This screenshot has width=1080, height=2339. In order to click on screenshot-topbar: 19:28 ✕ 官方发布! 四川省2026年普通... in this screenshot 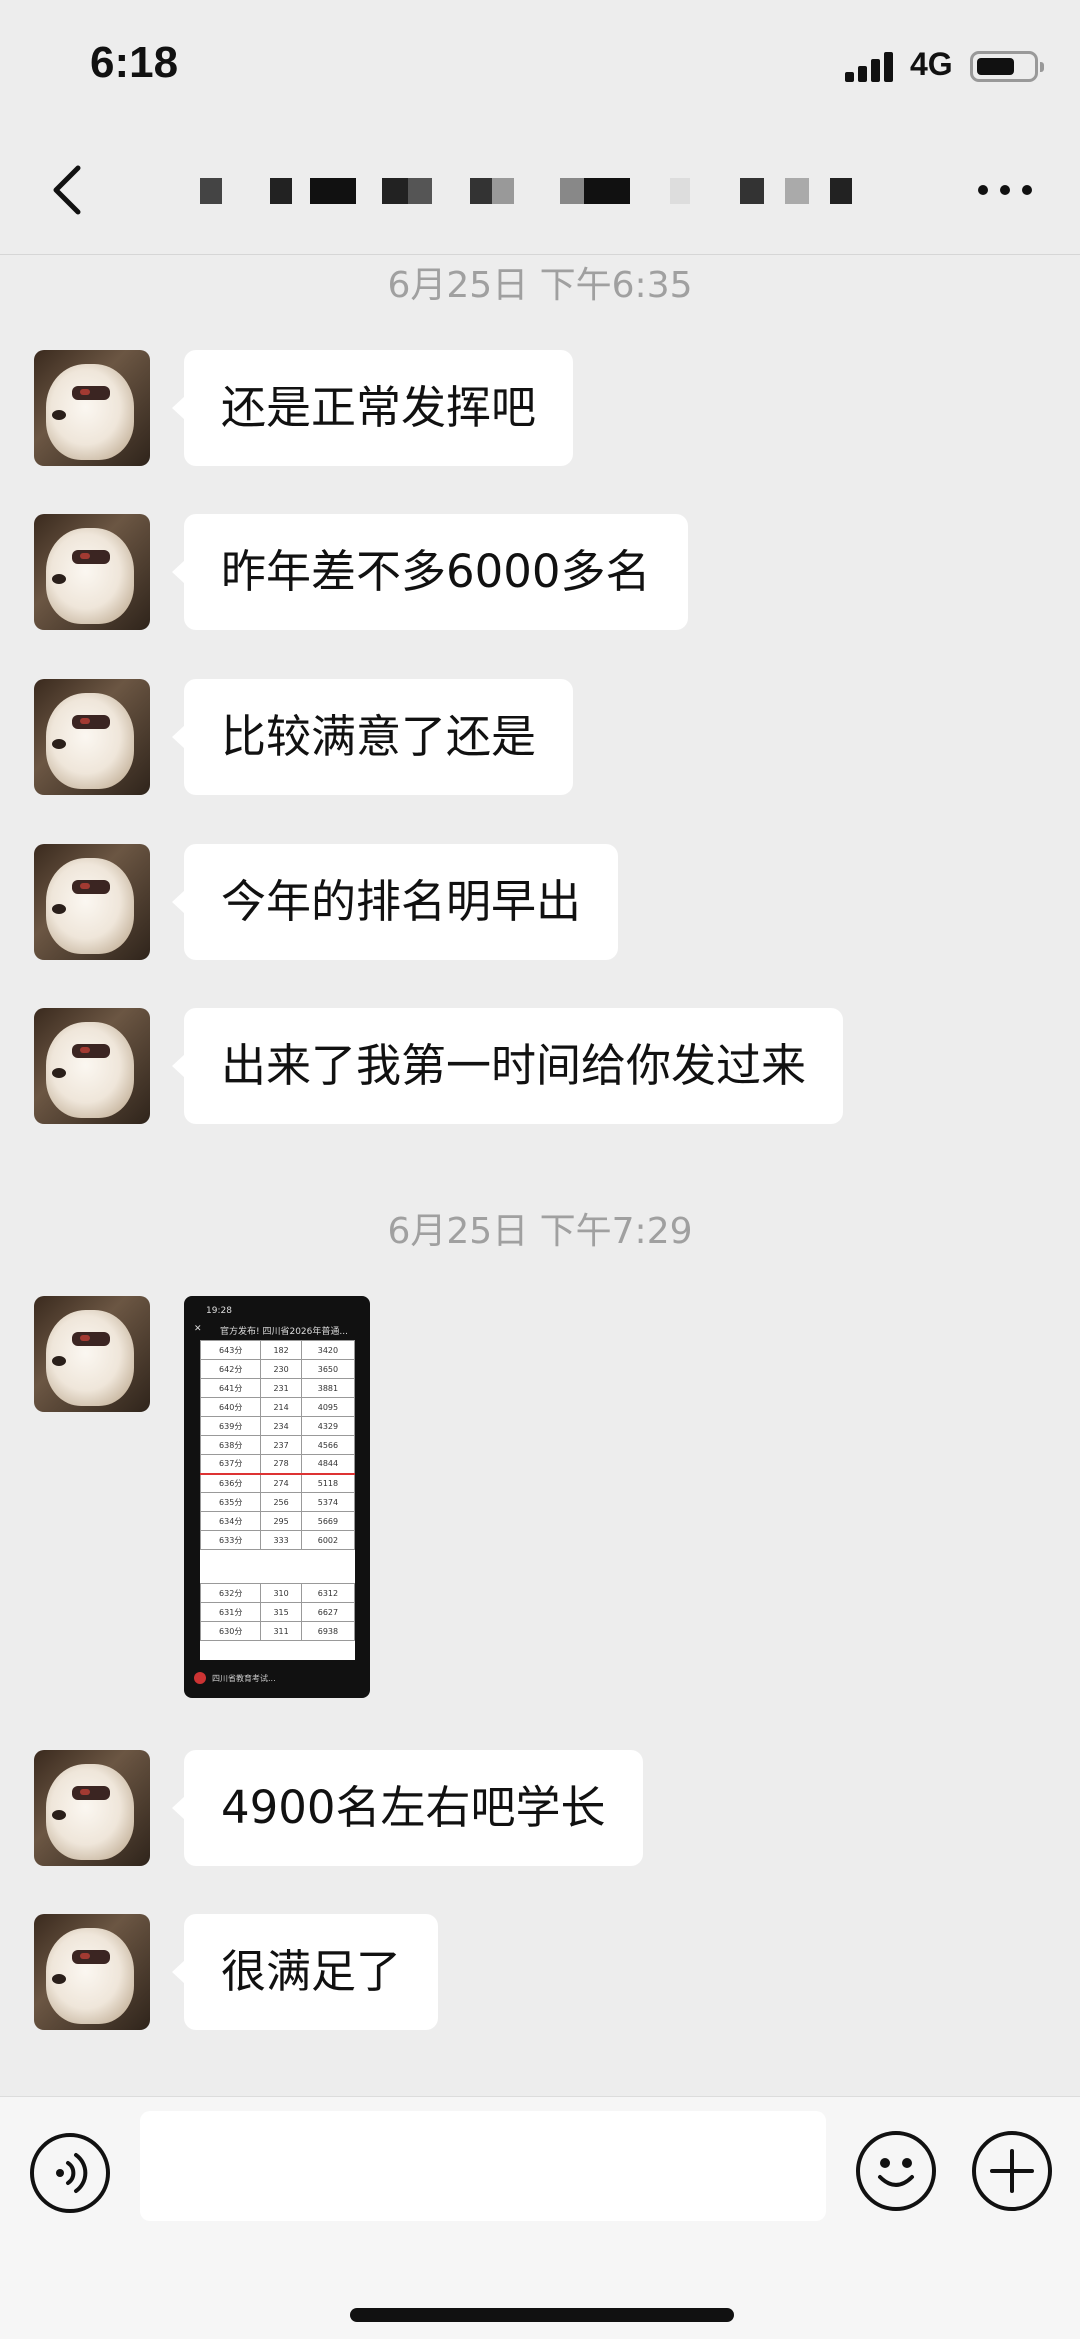, I will do `click(277, 1318)`.